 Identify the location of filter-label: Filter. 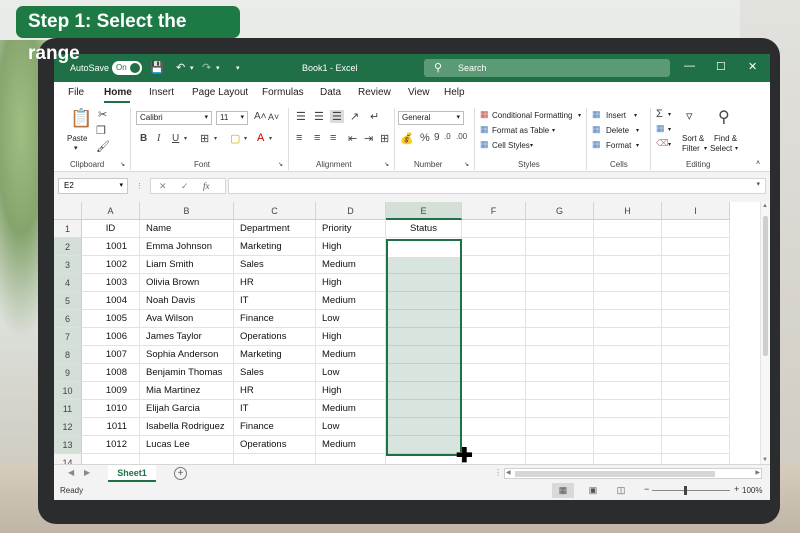
(691, 148).